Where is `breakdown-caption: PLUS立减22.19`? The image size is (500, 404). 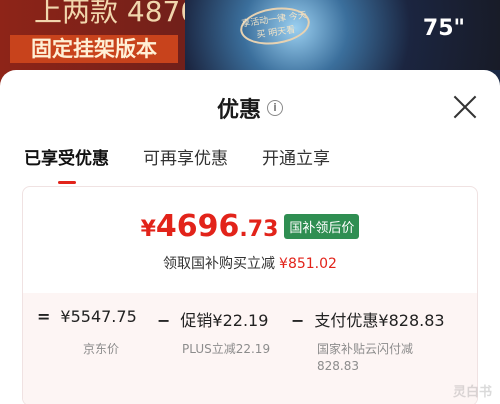 breakdown-caption: PLUS立减22.19 is located at coordinates (226, 349).